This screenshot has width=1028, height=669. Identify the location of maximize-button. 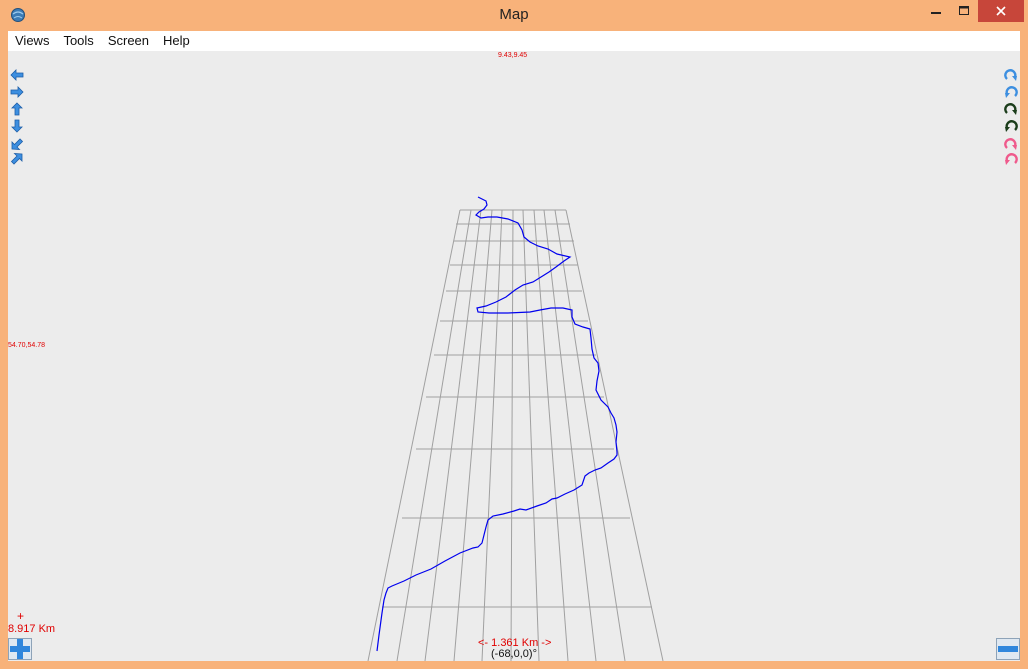
(964, 11).